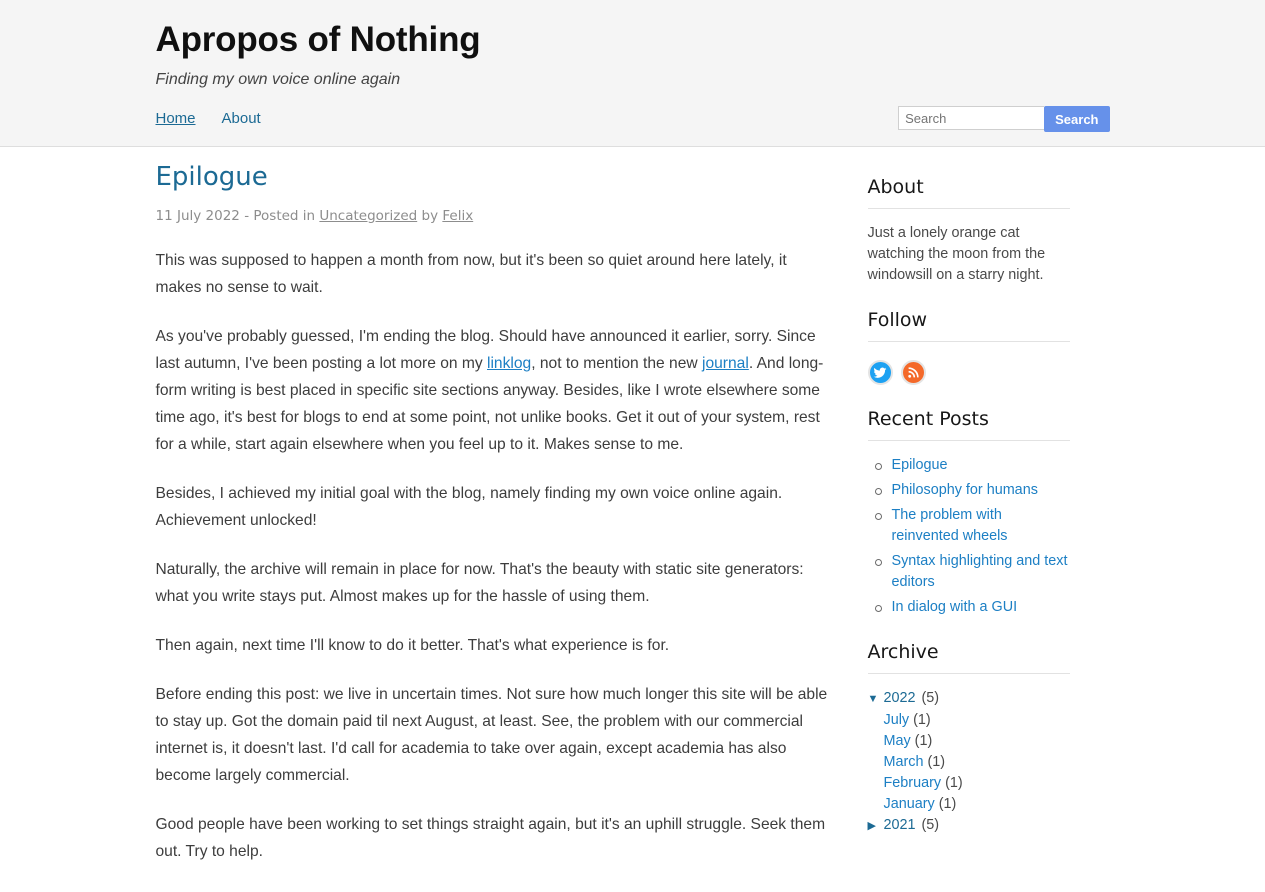 Image resolution: width=1265 pixels, height=892 pixels. I want to click on archive-month-link: March, so click(904, 762).